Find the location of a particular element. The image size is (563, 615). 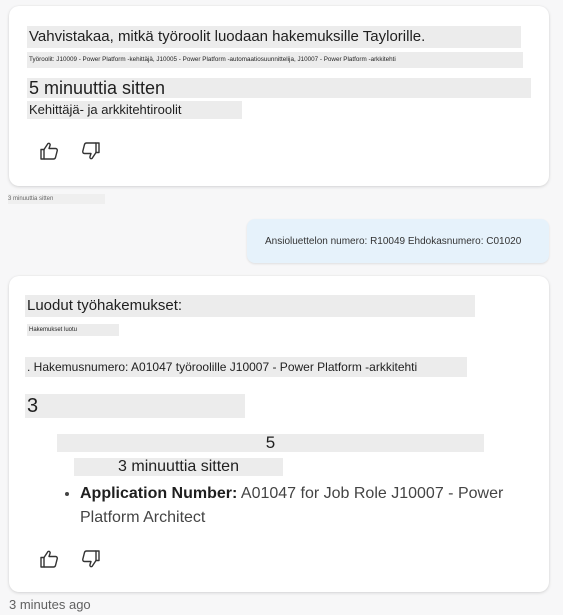

footer-timestamp: 3 minutes ago is located at coordinates (50, 604).